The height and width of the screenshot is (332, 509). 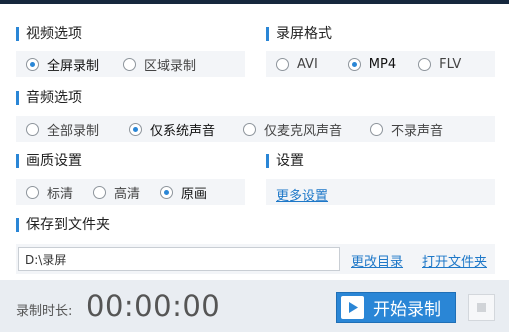 I want to click on radio-region-record: 区域录制, so click(x=159, y=64).